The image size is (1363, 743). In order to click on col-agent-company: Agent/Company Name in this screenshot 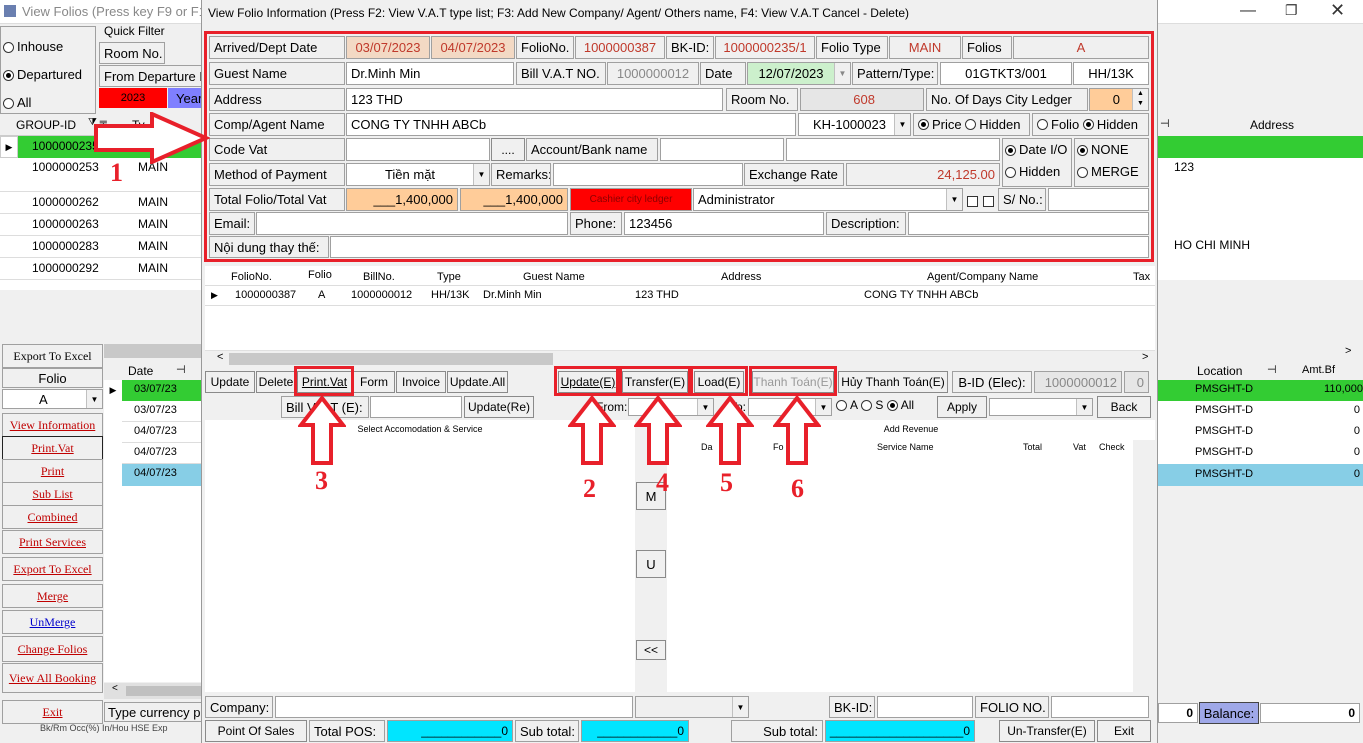, I will do `click(983, 277)`.